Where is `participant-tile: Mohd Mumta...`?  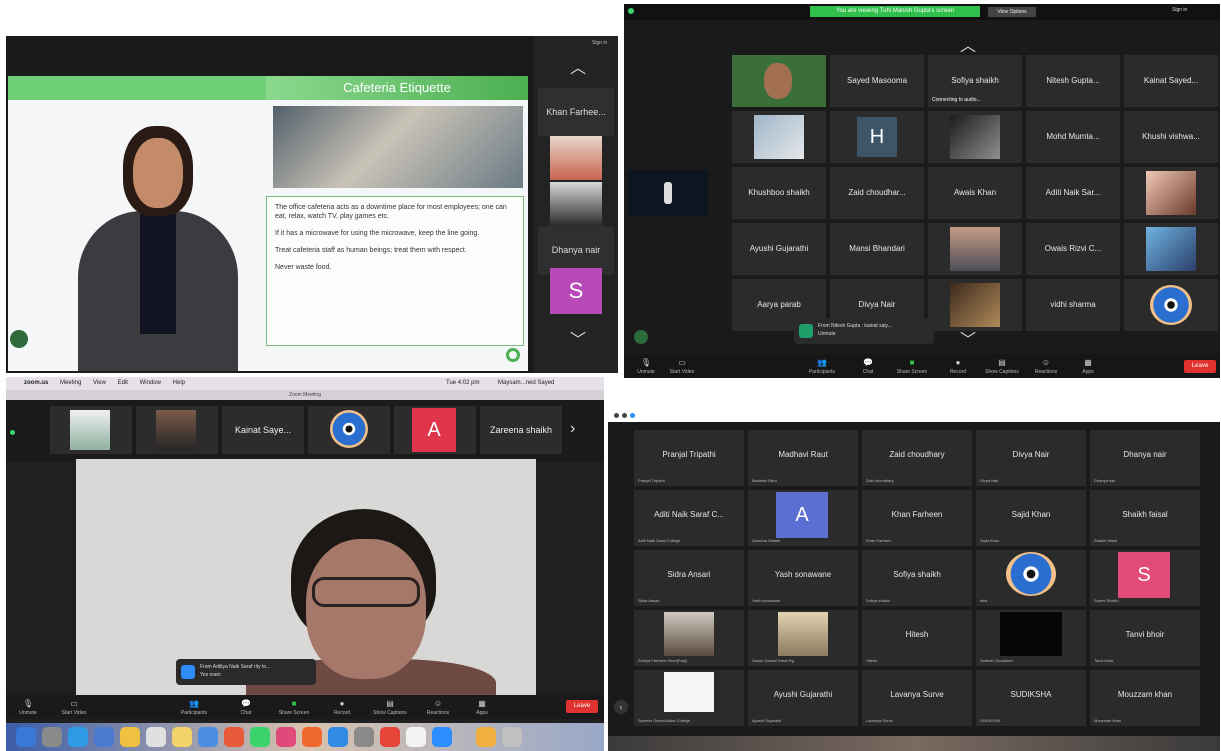
participant-tile: Mohd Mumta... is located at coordinates (1073, 137).